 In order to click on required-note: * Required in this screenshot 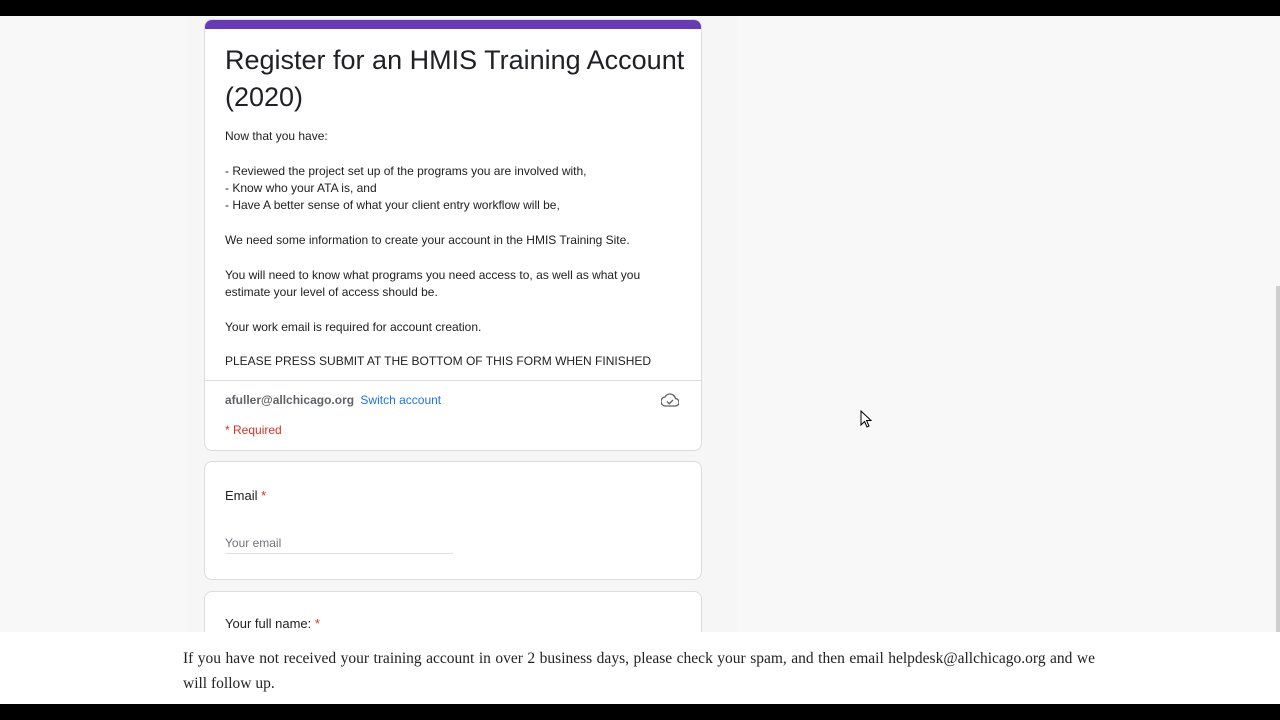, I will do `click(253, 430)`.